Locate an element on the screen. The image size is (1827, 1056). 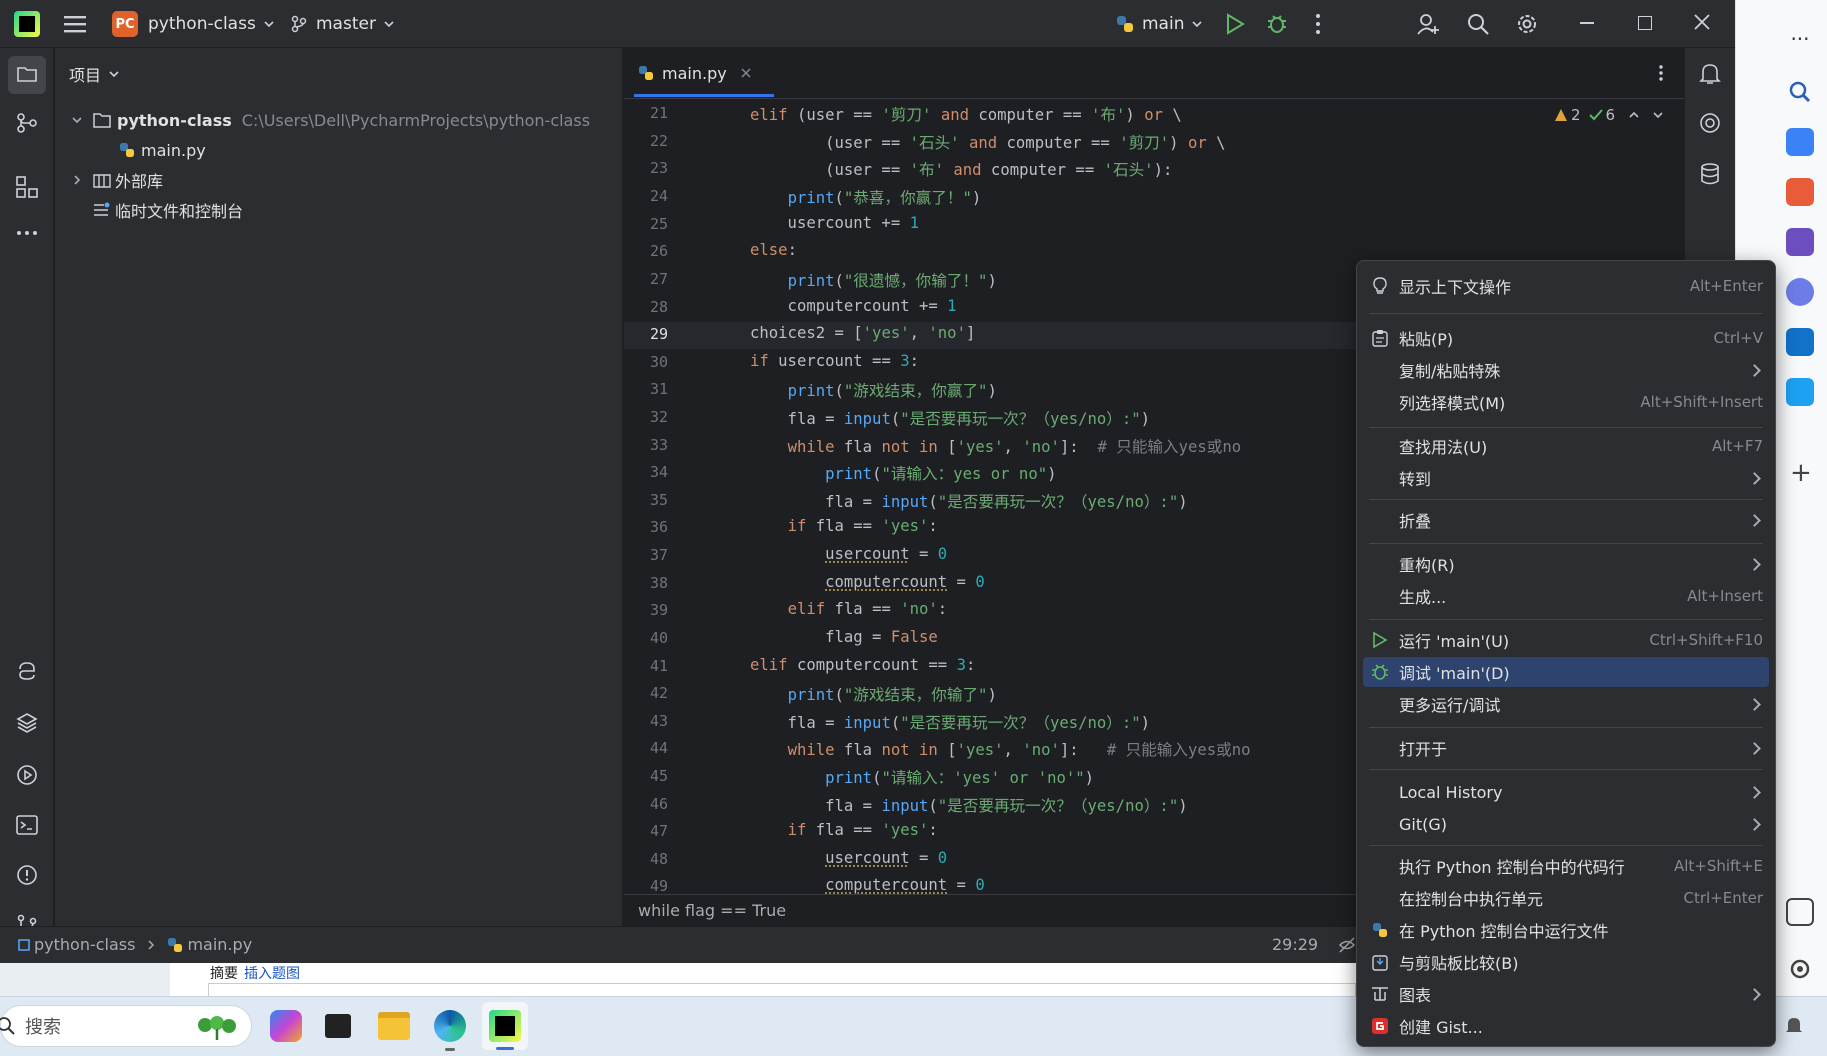
outlook-icon is located at coordinates (1800, 342).